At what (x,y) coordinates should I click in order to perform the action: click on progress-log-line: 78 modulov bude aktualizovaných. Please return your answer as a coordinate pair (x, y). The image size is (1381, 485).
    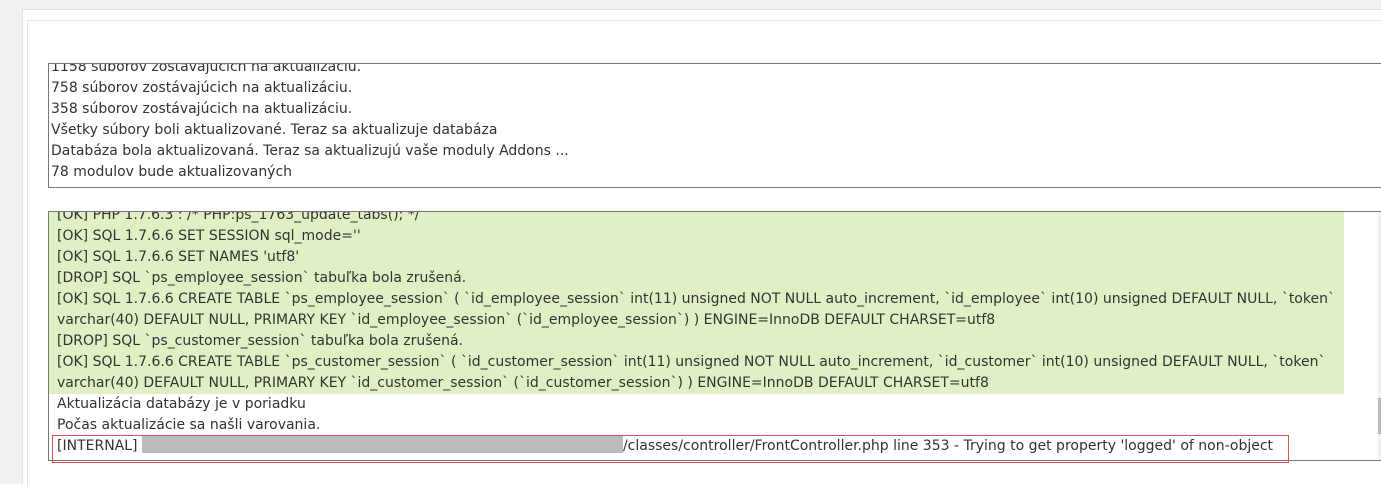
    Looking at the image, I should click on (172, 172).